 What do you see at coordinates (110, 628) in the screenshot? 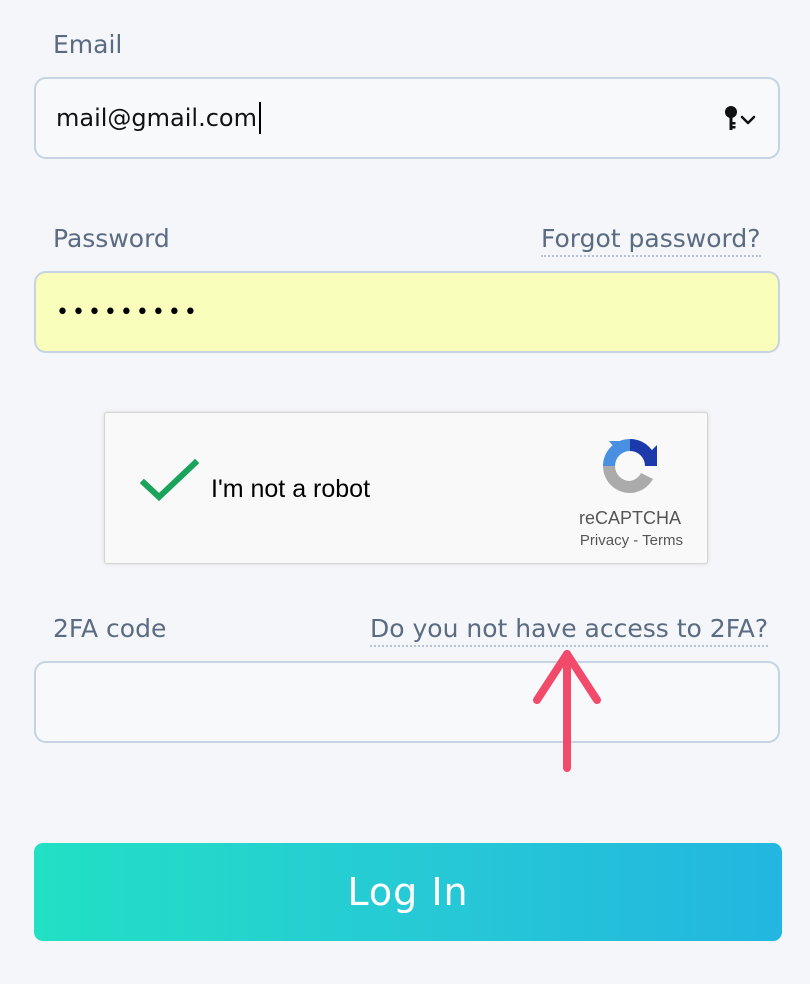
I see `twofa-label: 2FA code` at bounding box center [110, 628].